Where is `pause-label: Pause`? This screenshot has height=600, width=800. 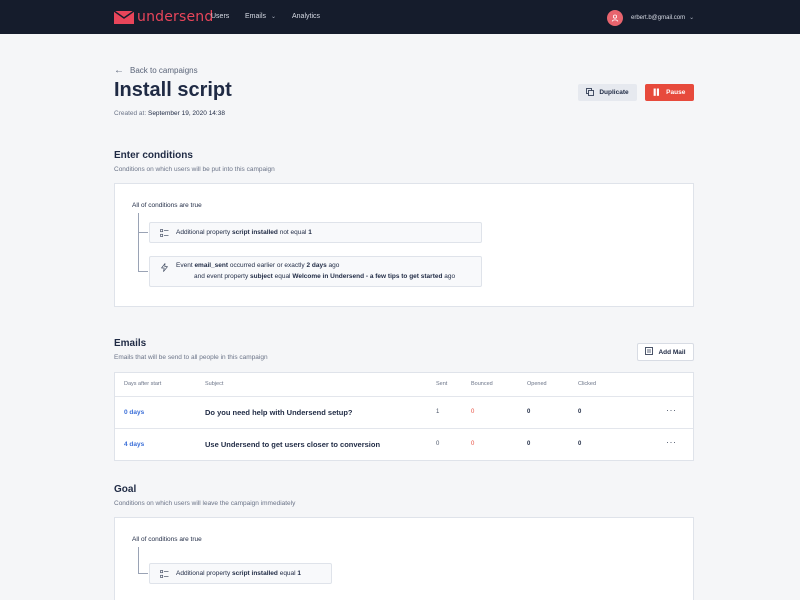 pause-label: Pause is located at coordinates (676, 92).